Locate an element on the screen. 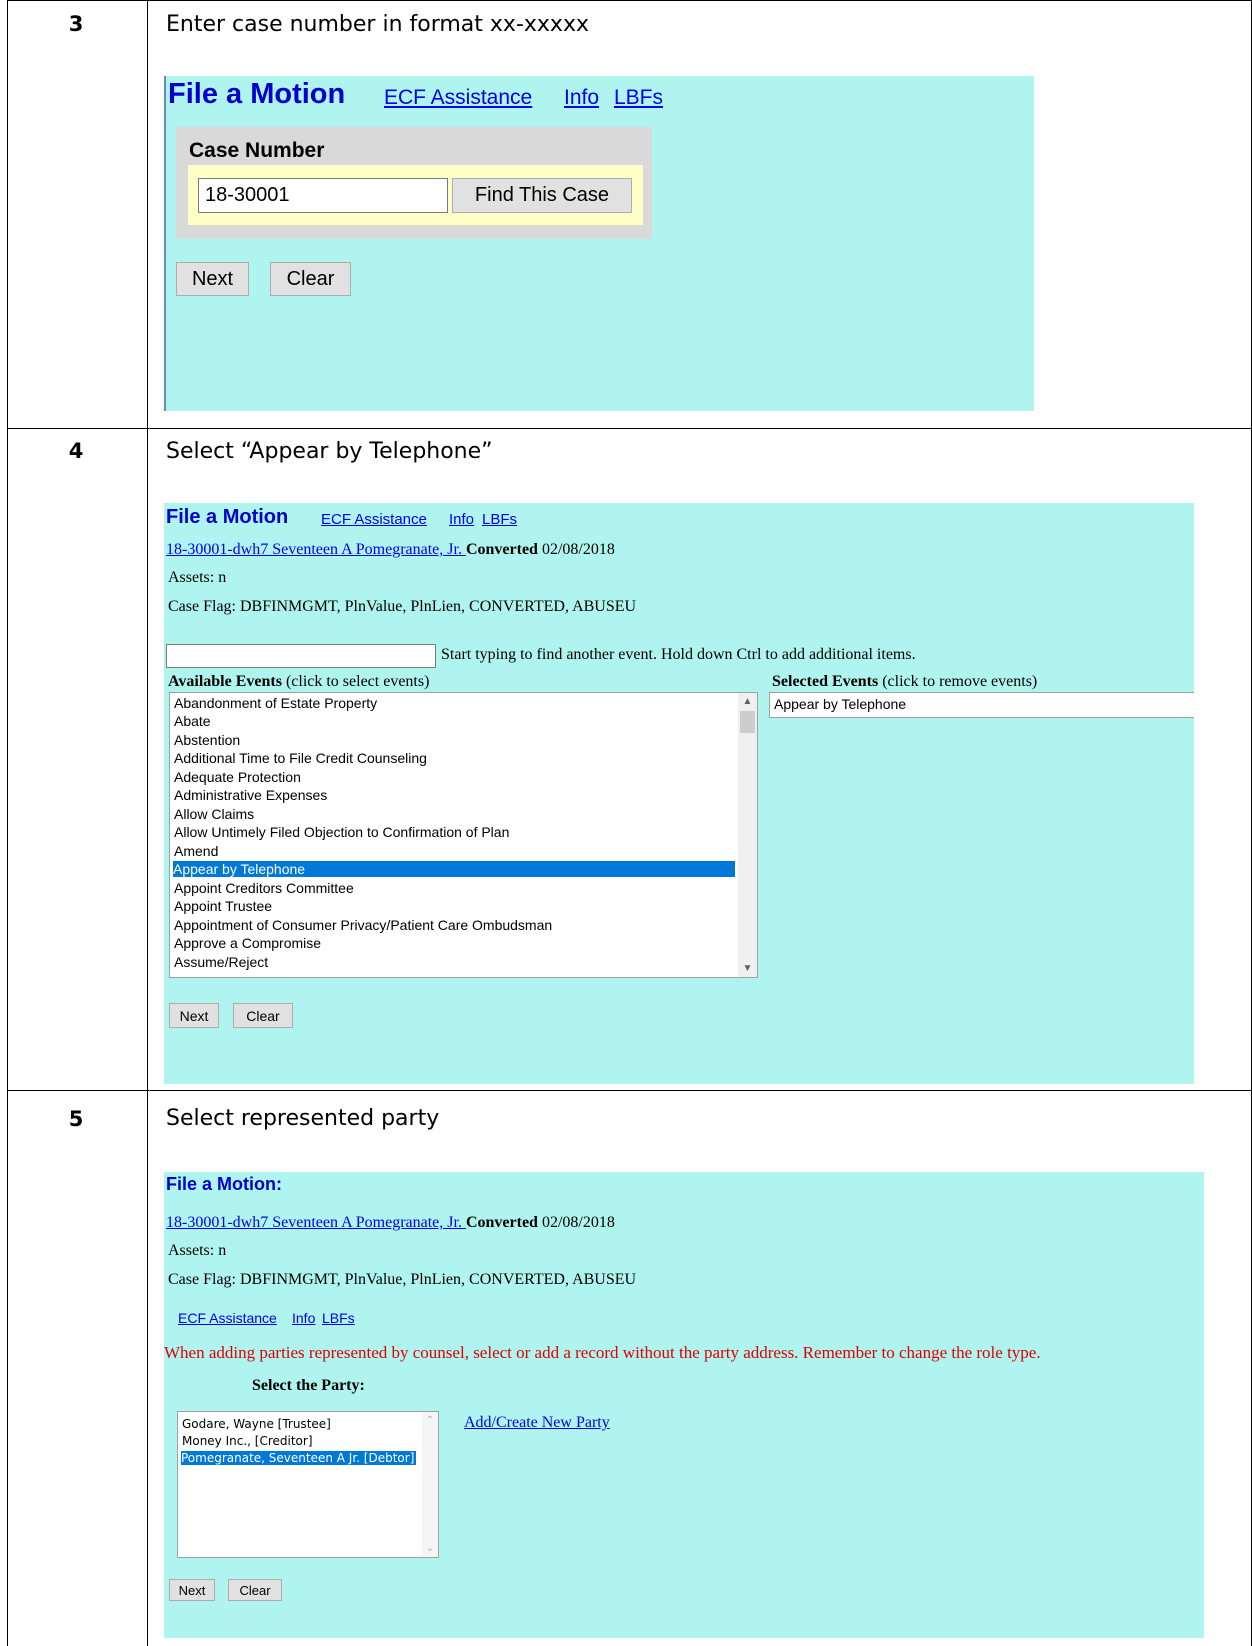 Image resolution: width=1252 pixels, height=1646 pixels. case-number-input is located at coordinates (323, 195).